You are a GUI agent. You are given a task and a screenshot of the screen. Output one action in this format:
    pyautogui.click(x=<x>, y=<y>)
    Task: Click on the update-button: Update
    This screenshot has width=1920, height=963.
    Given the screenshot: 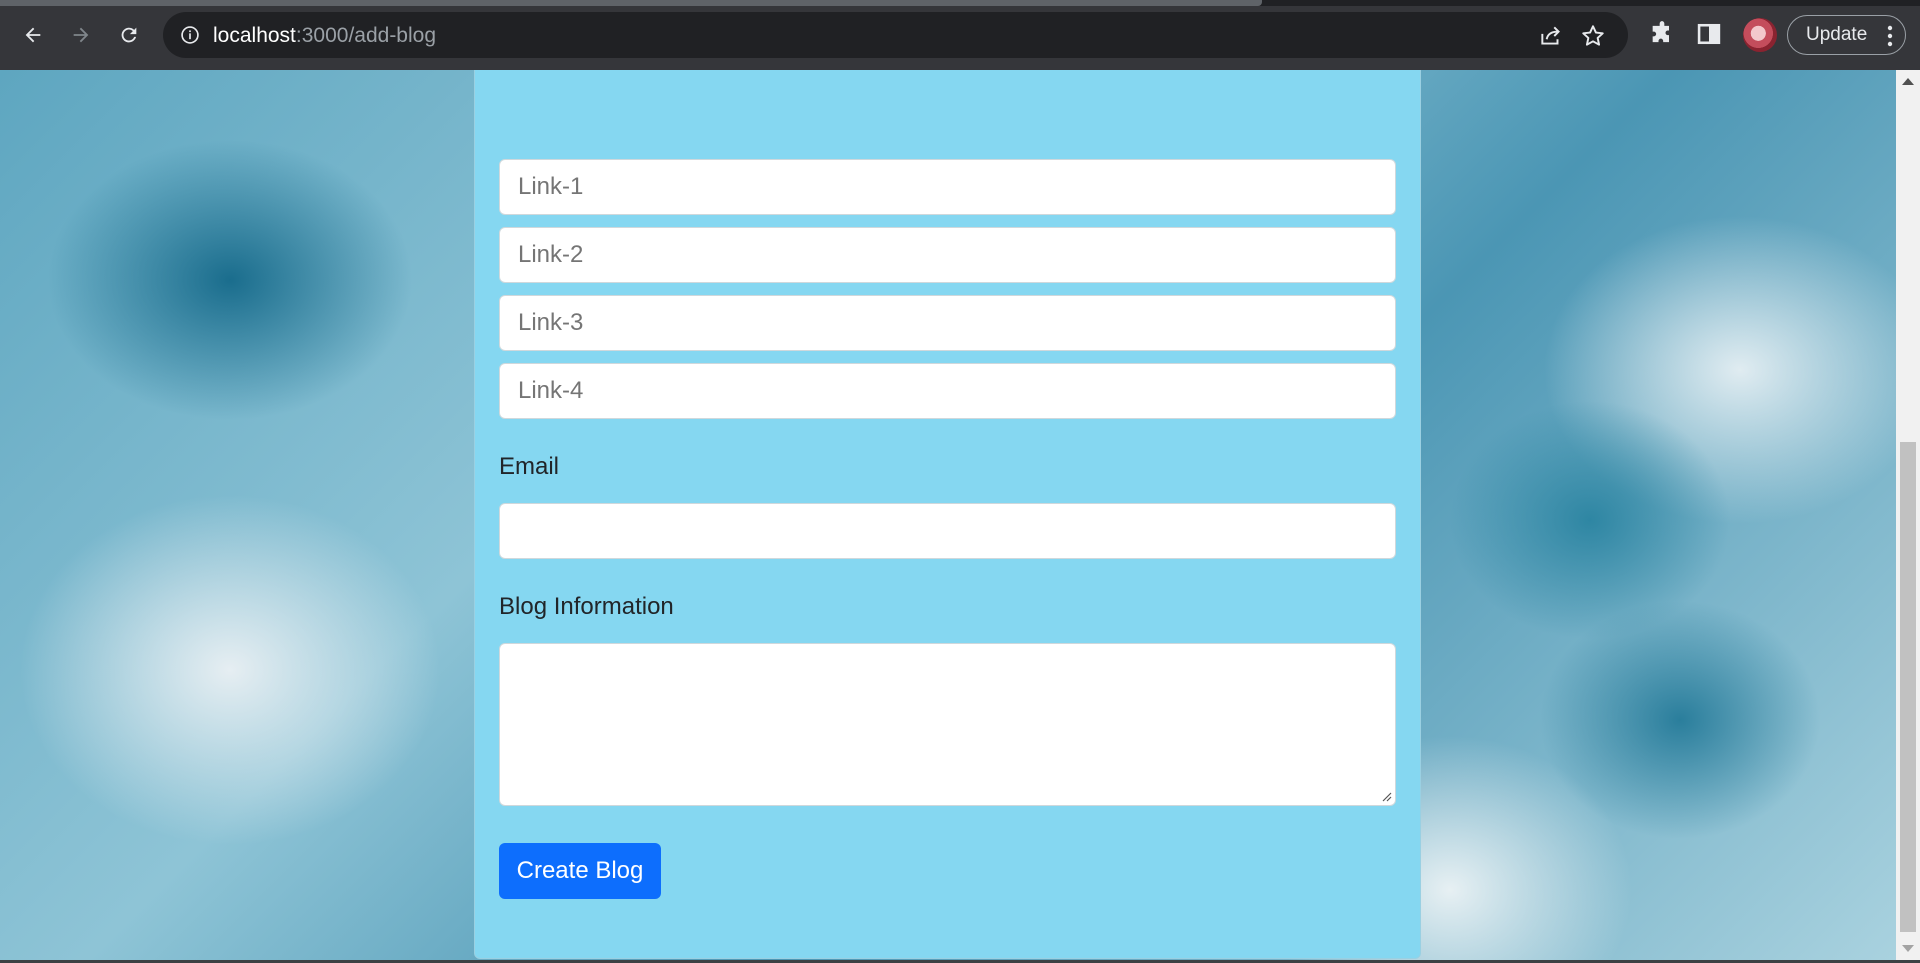 What is the action you would take?
    pyautogui.click(x=1846, y=35)
    